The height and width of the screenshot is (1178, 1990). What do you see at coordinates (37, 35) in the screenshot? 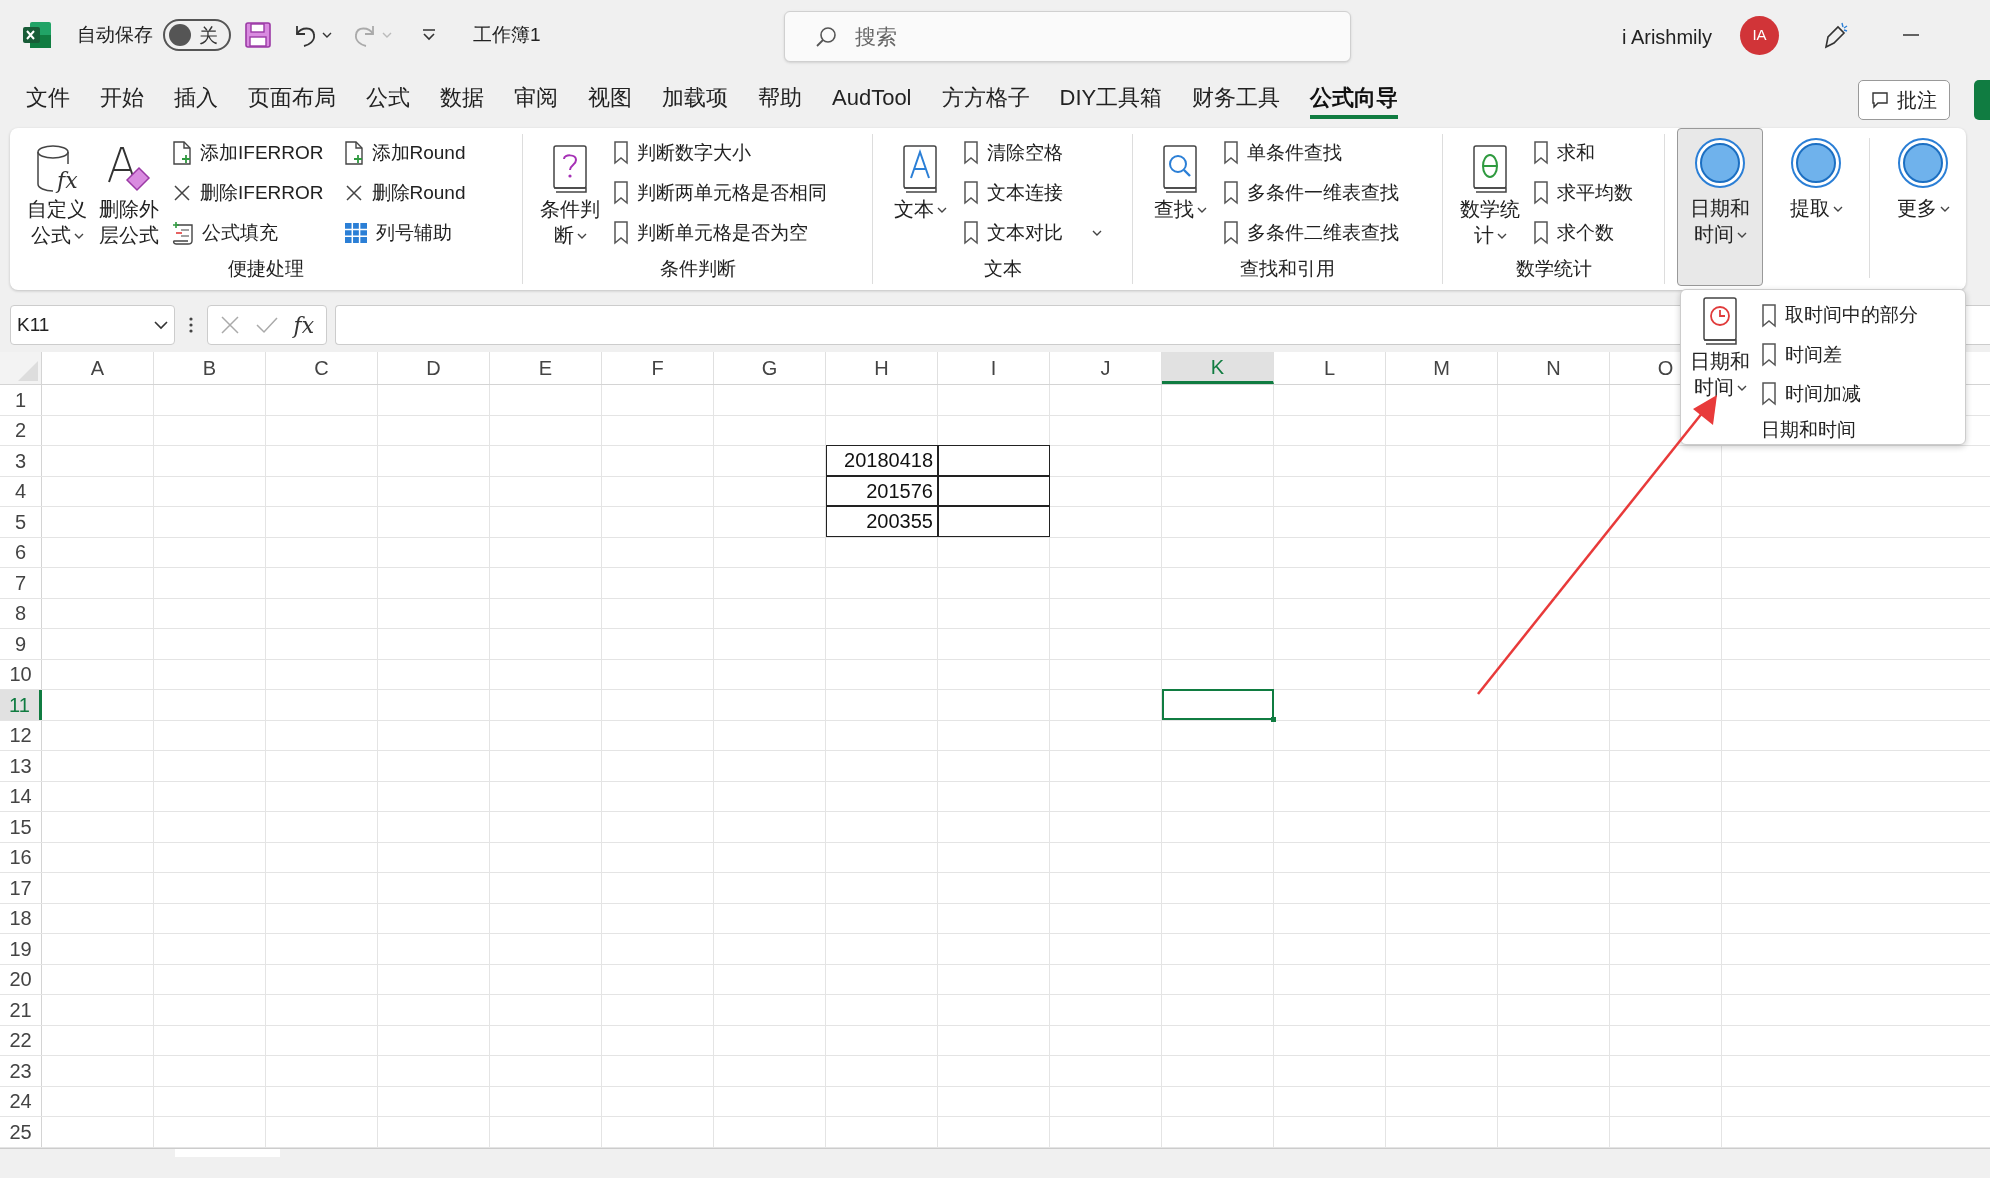
I see `spreadsheet-logo-icon` at bounding box center [37, 35].